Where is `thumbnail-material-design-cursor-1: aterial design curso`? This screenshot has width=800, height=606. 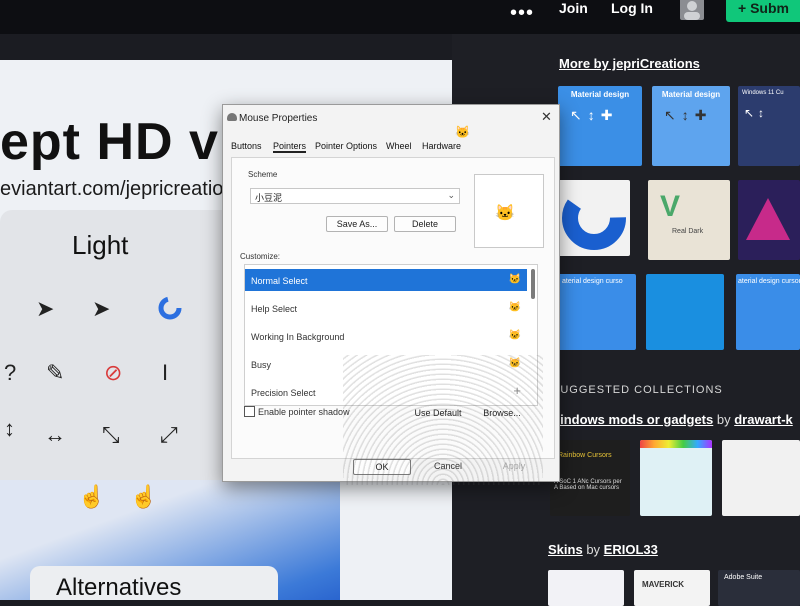 thumbnail-material-design-cursor-1: aterial design curso is located at coordinates (597, 312).